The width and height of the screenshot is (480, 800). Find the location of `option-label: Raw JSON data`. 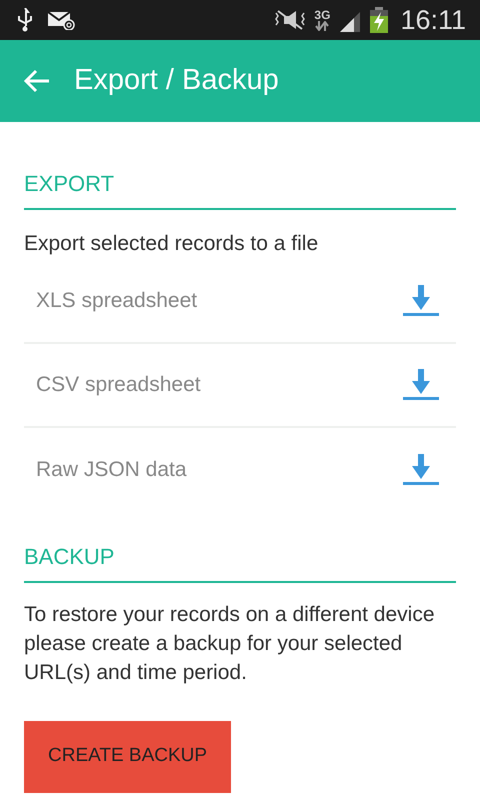

option-label: Raw JSON data is located at coordinates (111, 469).